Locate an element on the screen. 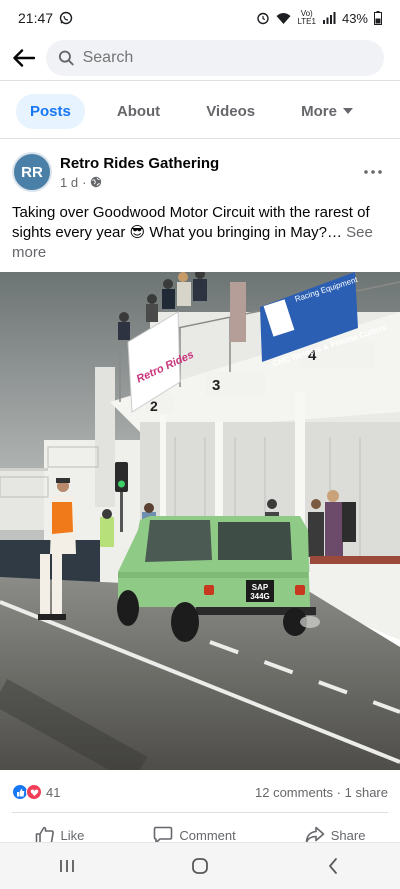 Image resolution: width=400 pixels, height=889 pixels. network-label: Vo) LTE1 is located at coordinates (306, 18).